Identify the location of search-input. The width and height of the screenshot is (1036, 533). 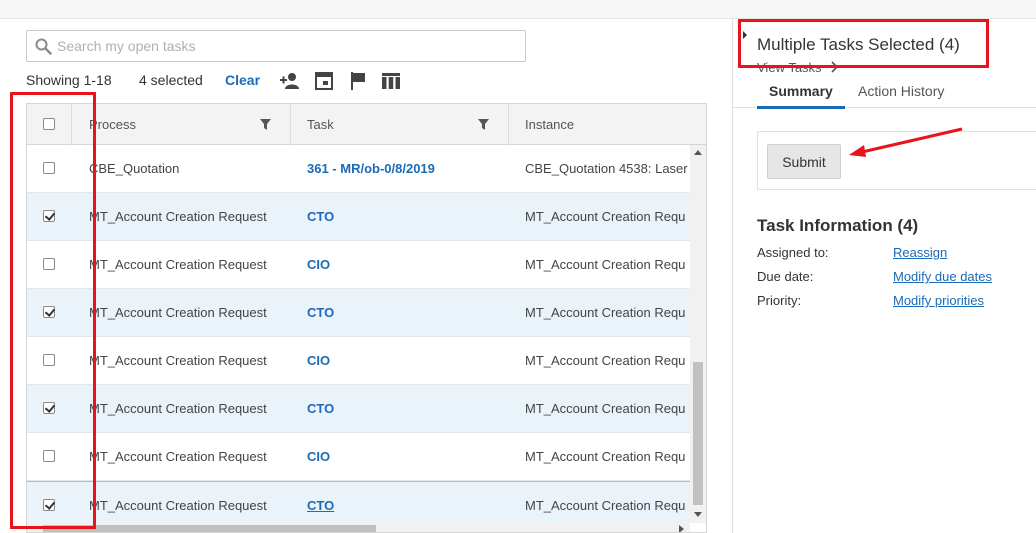
(287, 46).